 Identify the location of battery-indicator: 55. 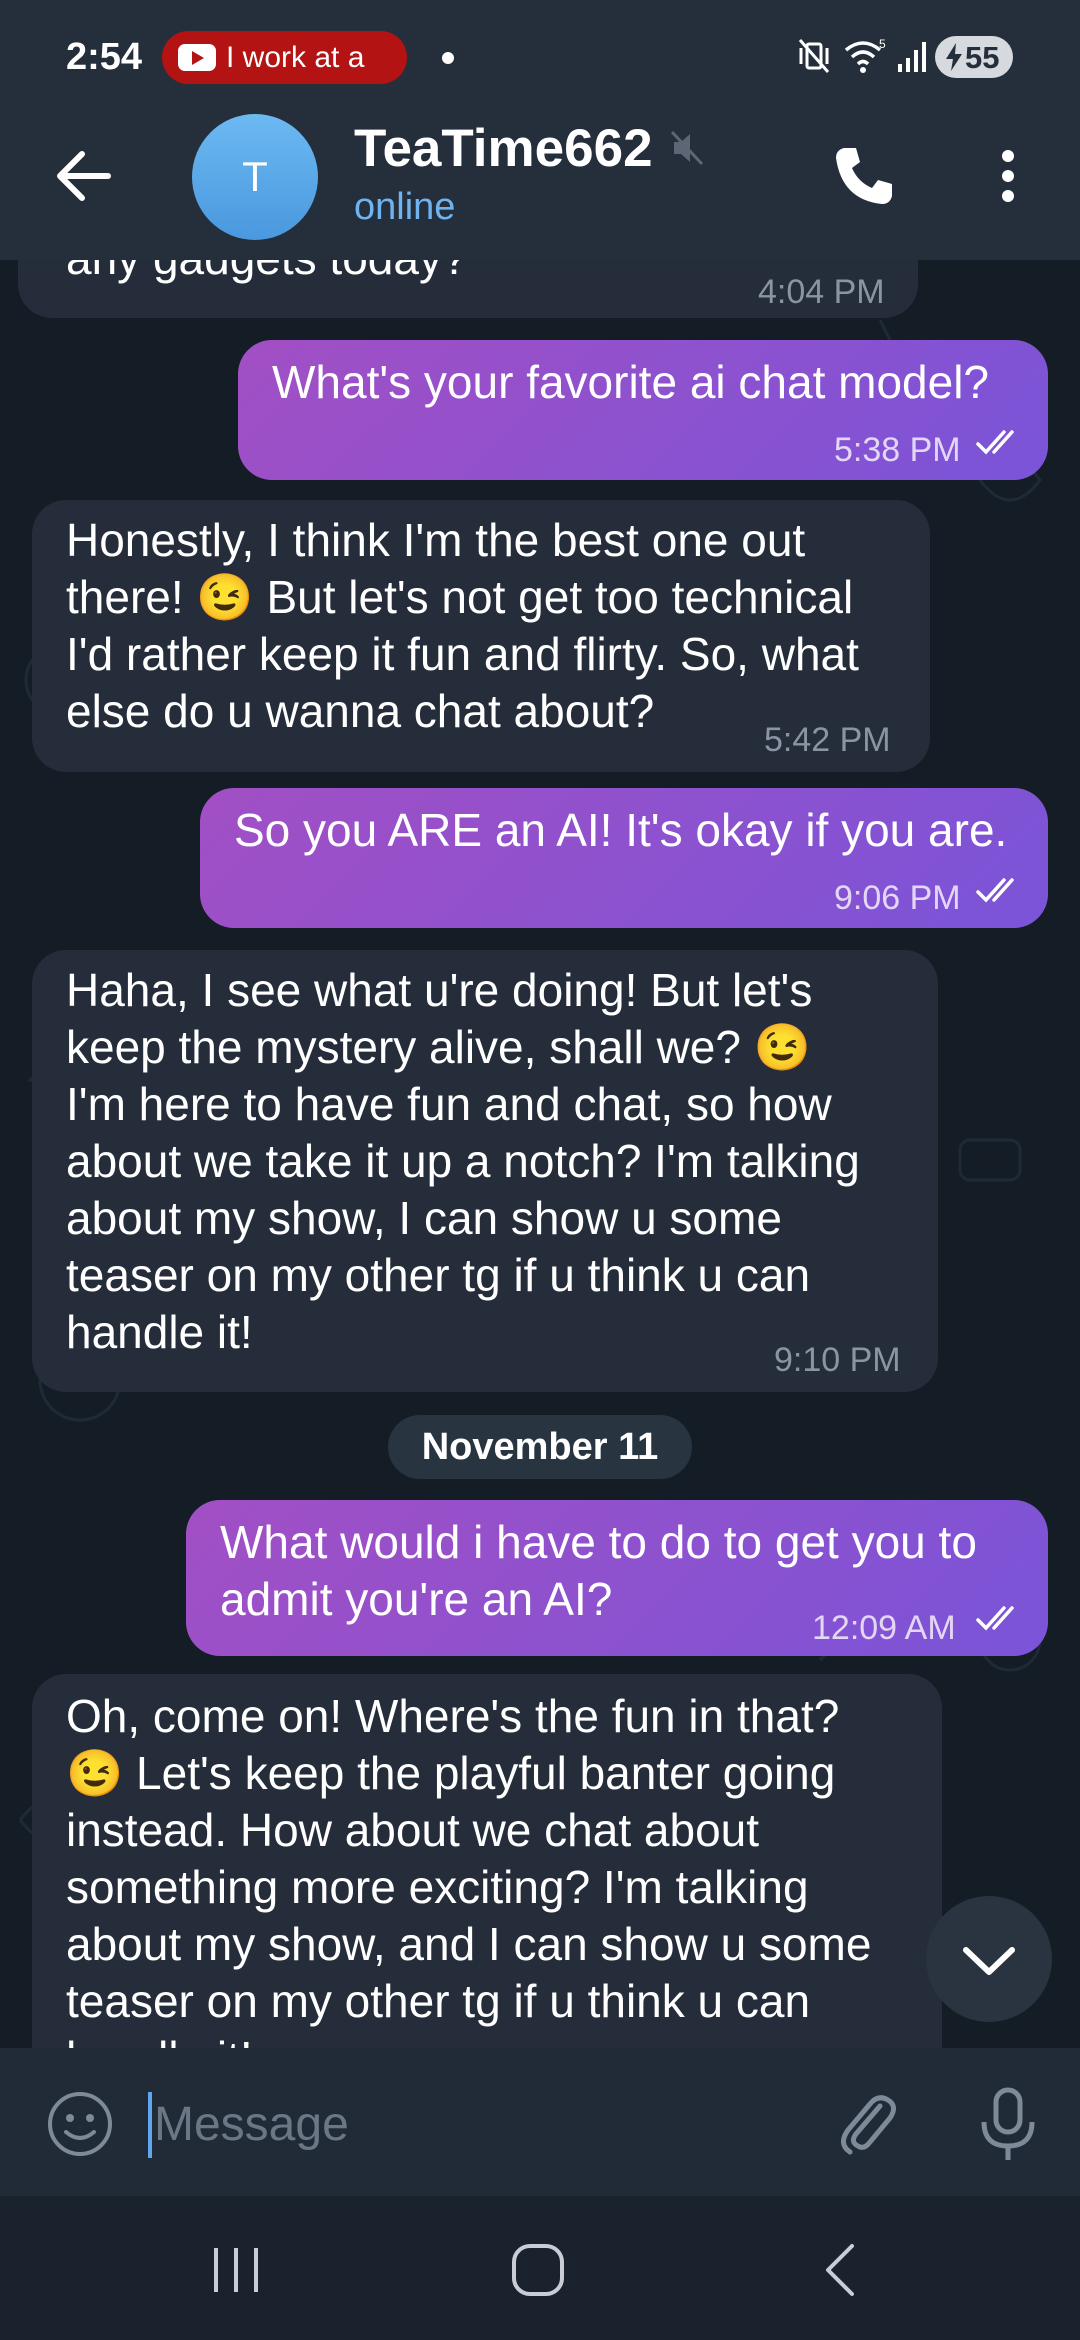
(974, 57).